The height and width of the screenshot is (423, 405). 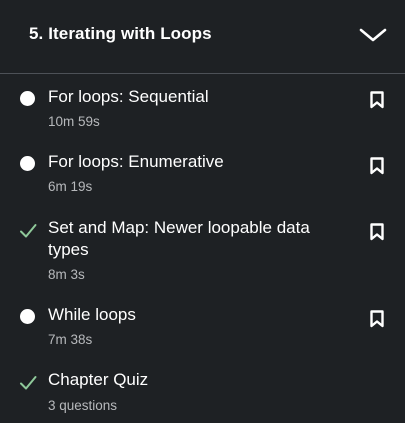 I want to click on item-duration: 6m 19s, so click(x=70, y=186).